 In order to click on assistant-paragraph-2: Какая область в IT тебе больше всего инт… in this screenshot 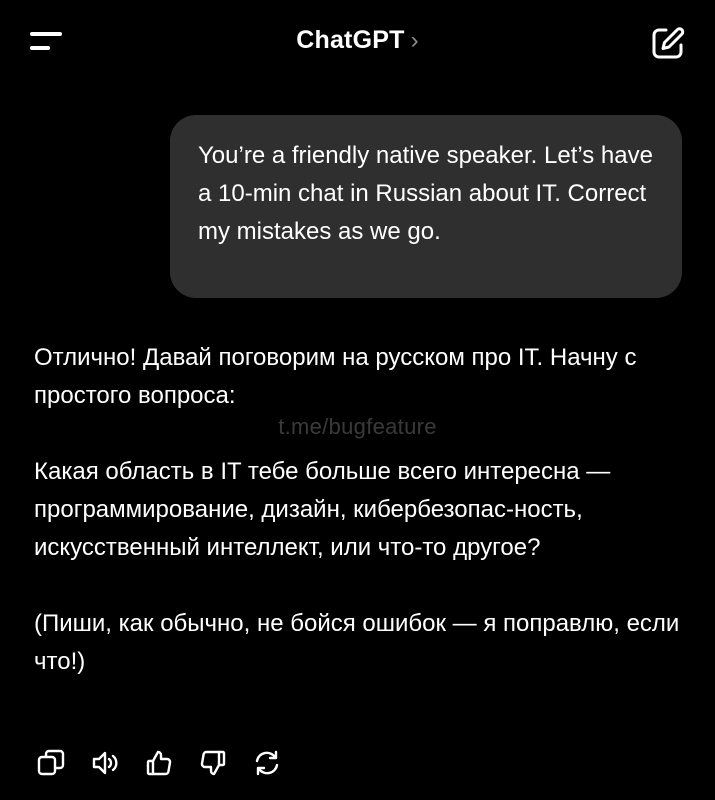, I will do `click(322, 509)`.